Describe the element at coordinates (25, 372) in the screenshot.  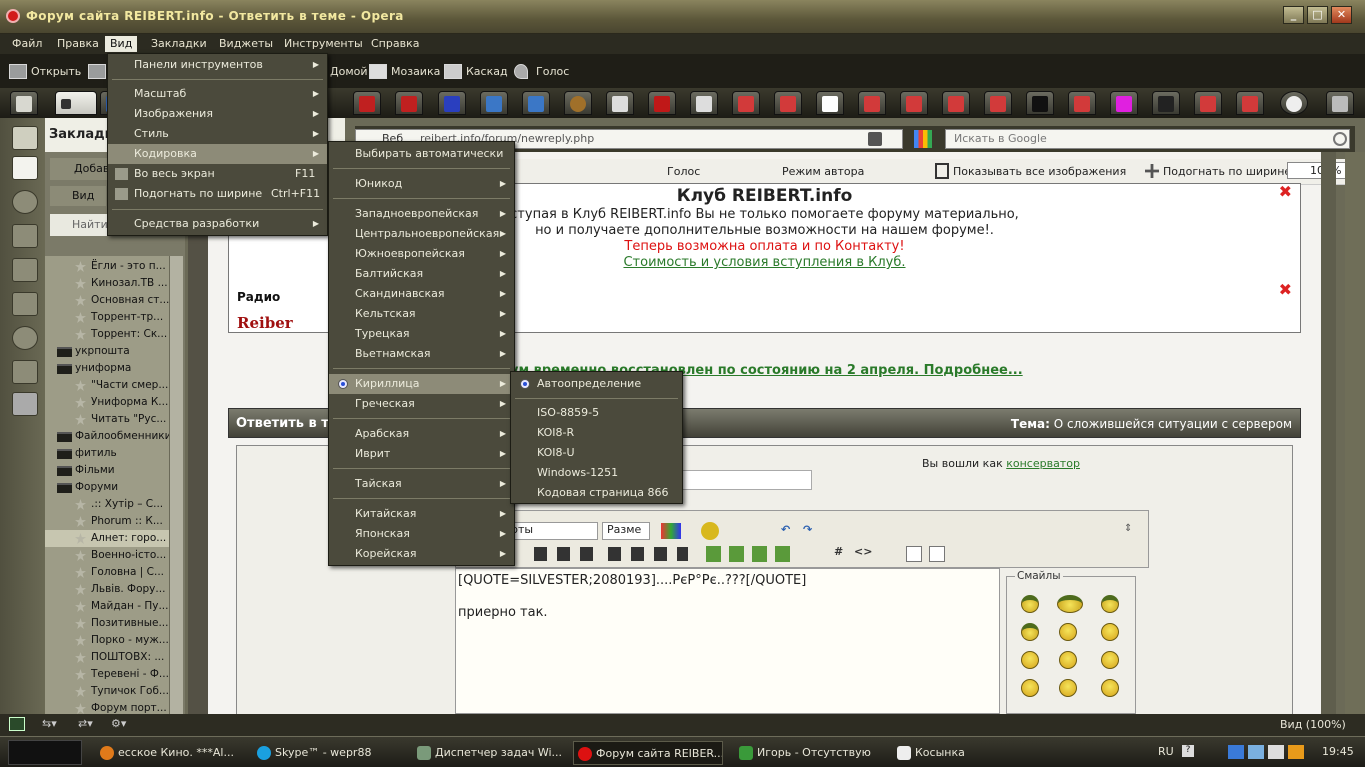
I see `favorites-star-icon` at that location.